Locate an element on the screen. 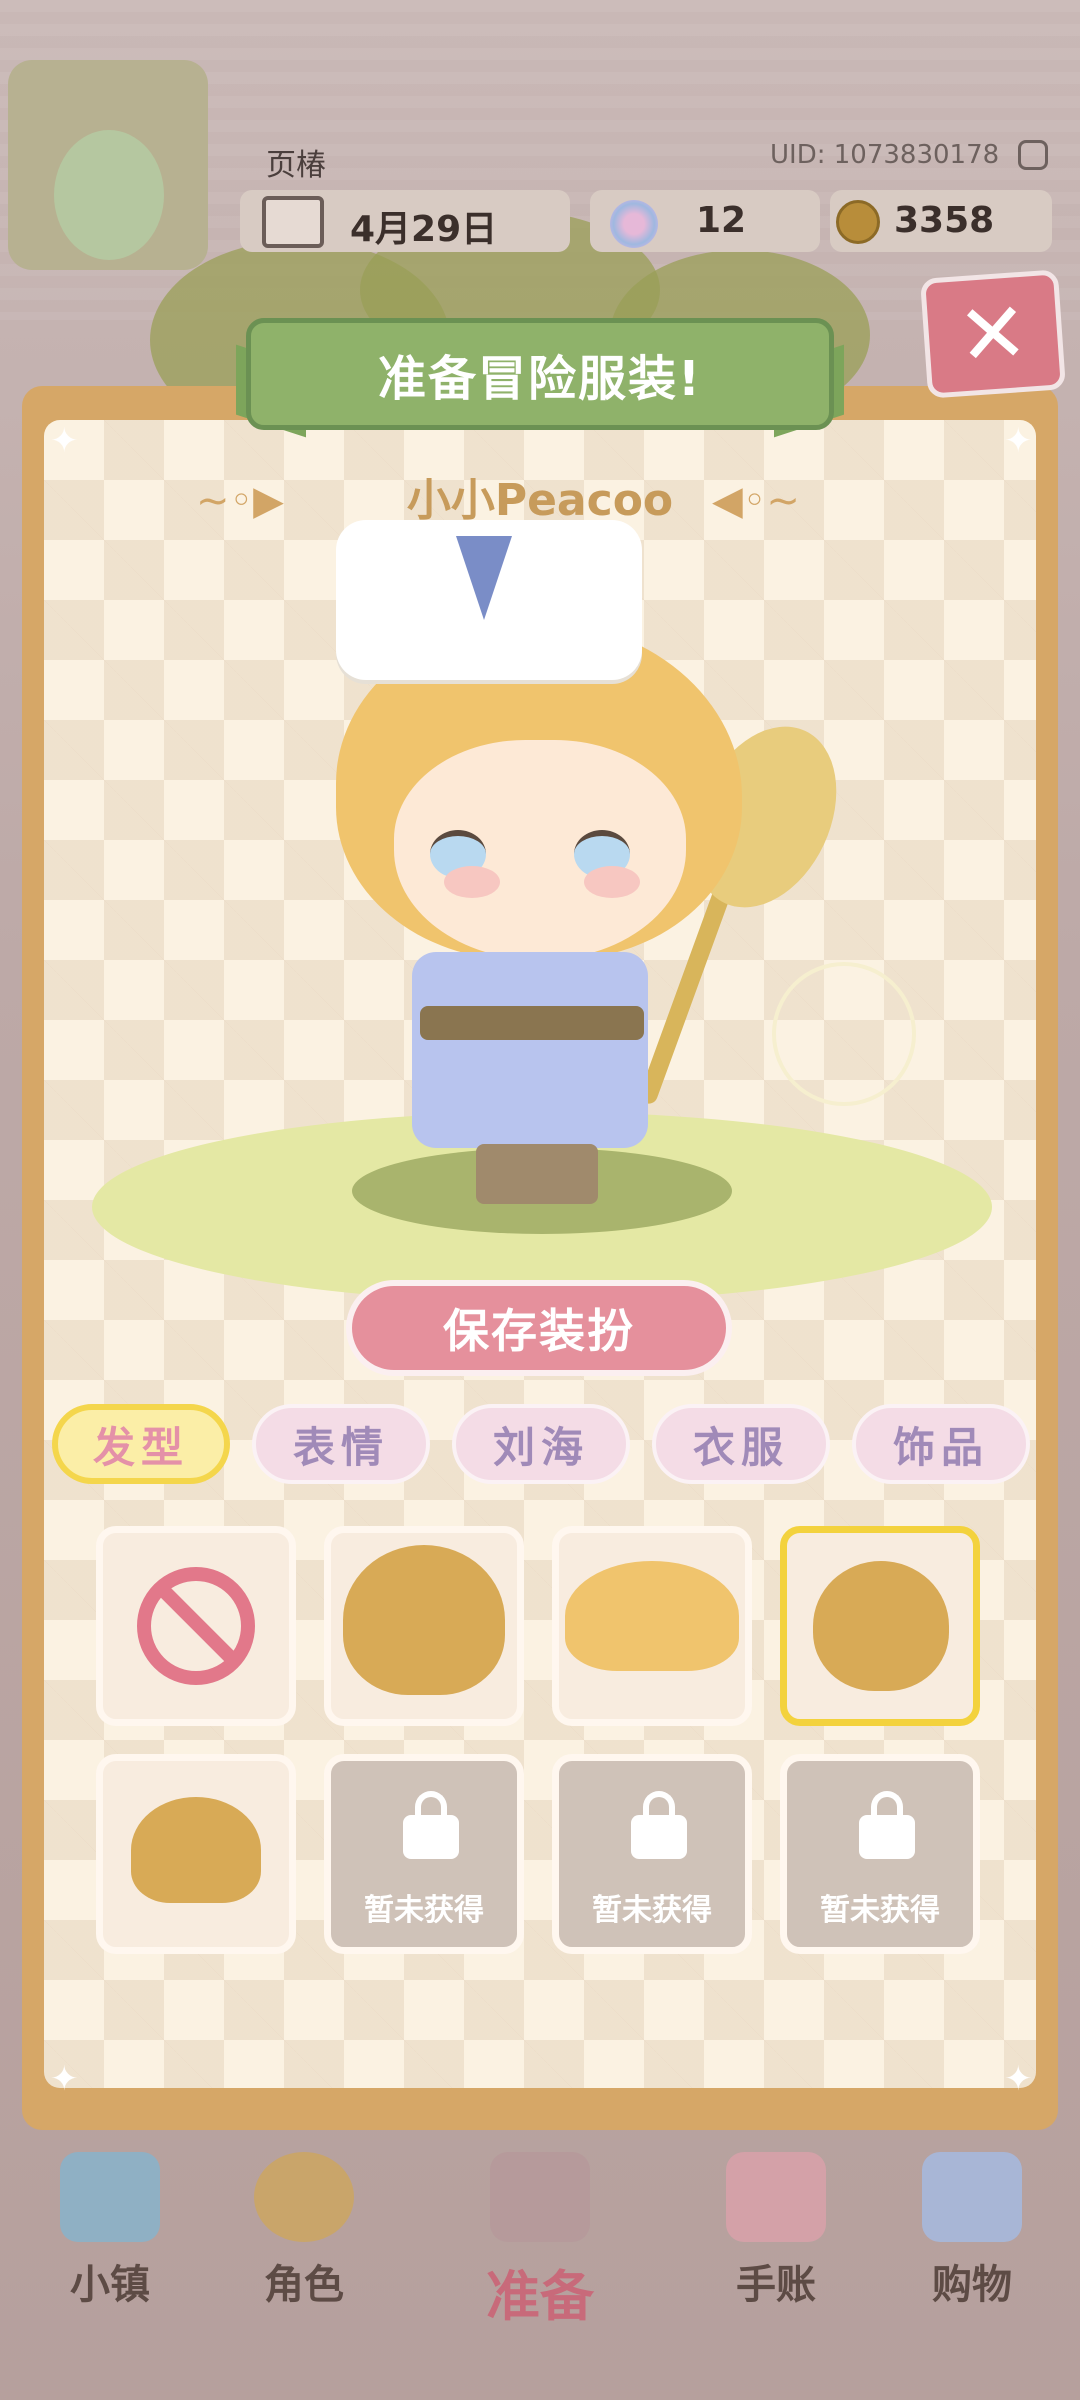  title-ribbon: 准备冒险服装! is located at coordinates (540, 374).